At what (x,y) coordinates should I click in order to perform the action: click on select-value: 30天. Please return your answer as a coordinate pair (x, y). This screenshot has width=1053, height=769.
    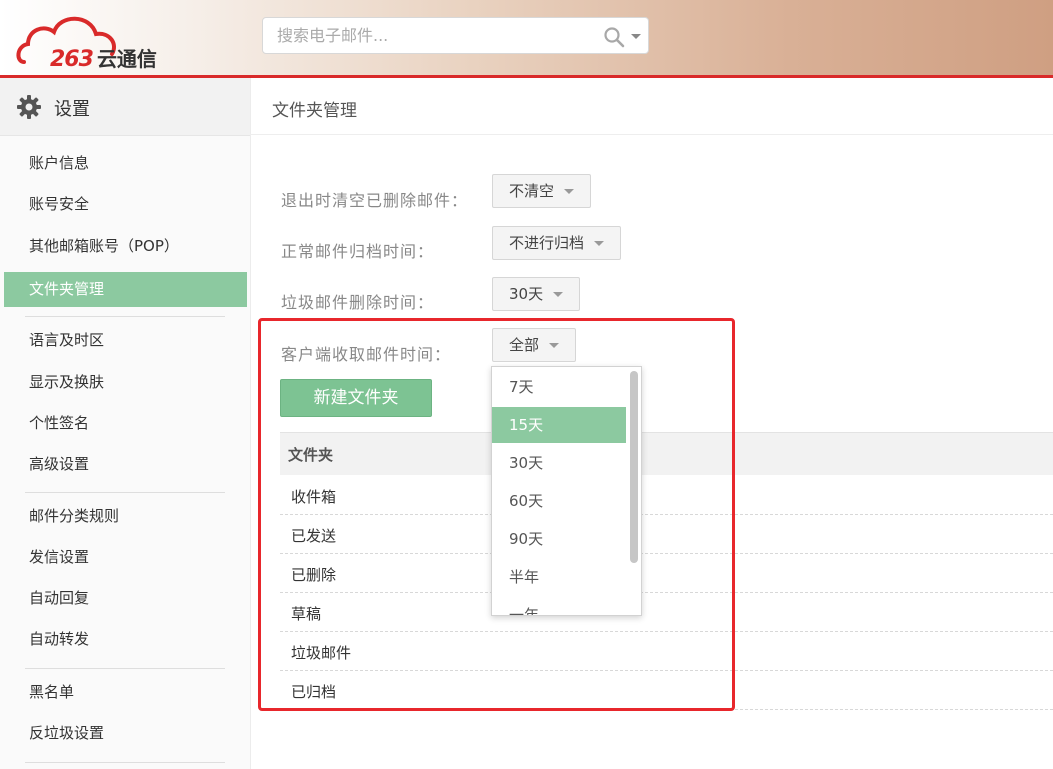
    Looking at the image, I should click on (526, 294).